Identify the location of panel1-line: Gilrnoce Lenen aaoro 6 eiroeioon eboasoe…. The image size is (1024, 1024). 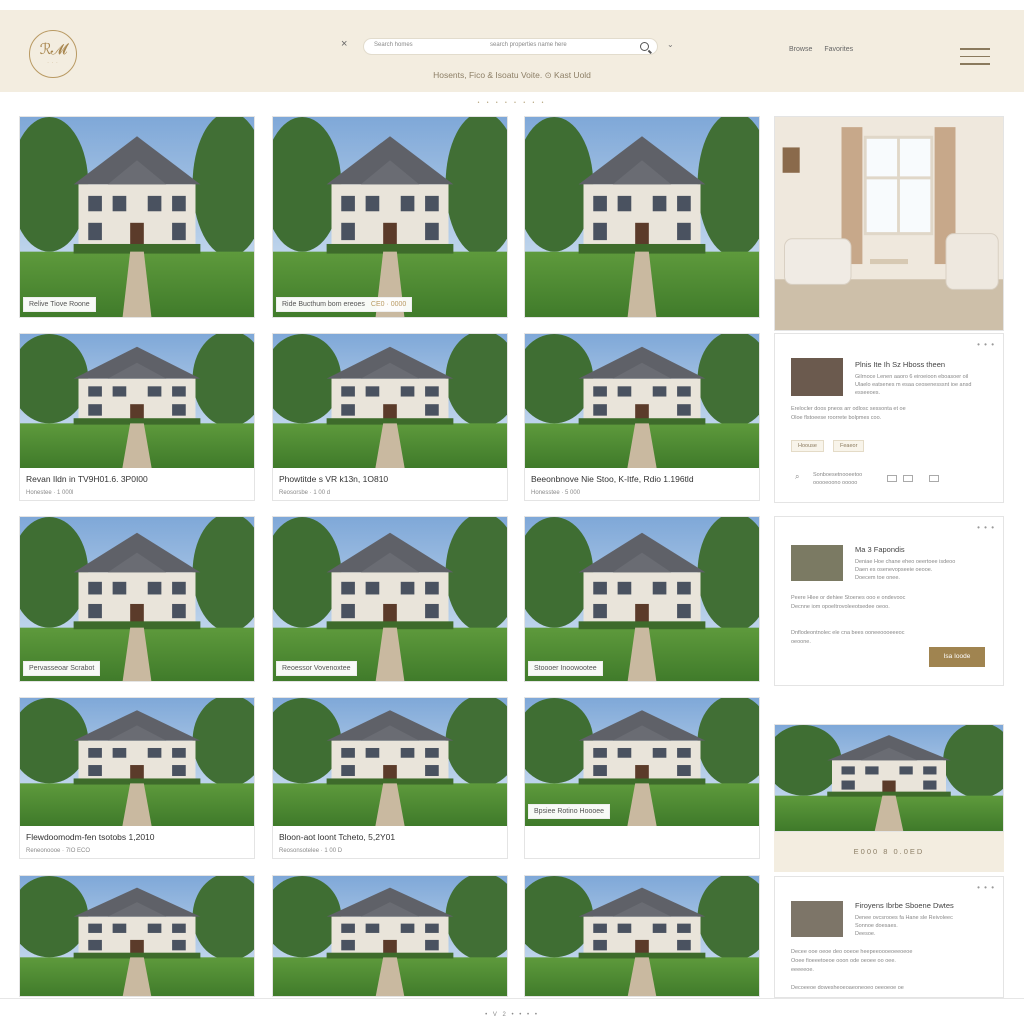
(912, 377).